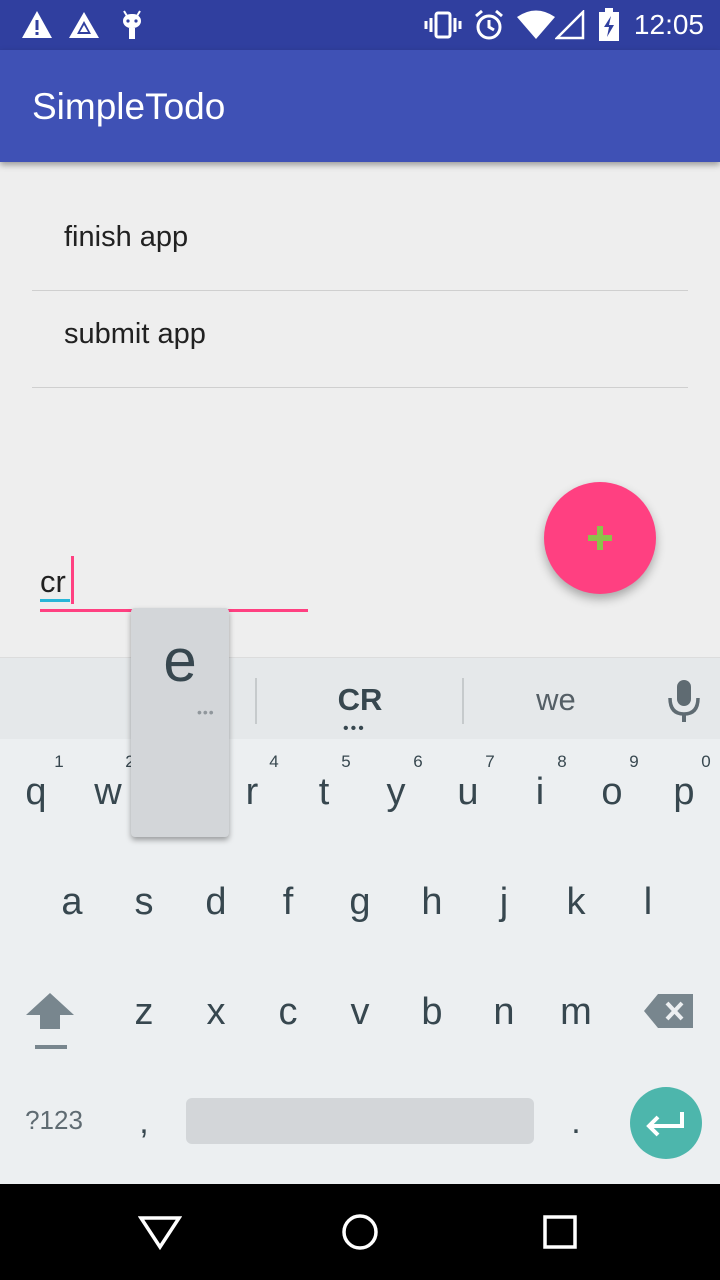  I want to click on new-item-input: cr, so click(174, 584).